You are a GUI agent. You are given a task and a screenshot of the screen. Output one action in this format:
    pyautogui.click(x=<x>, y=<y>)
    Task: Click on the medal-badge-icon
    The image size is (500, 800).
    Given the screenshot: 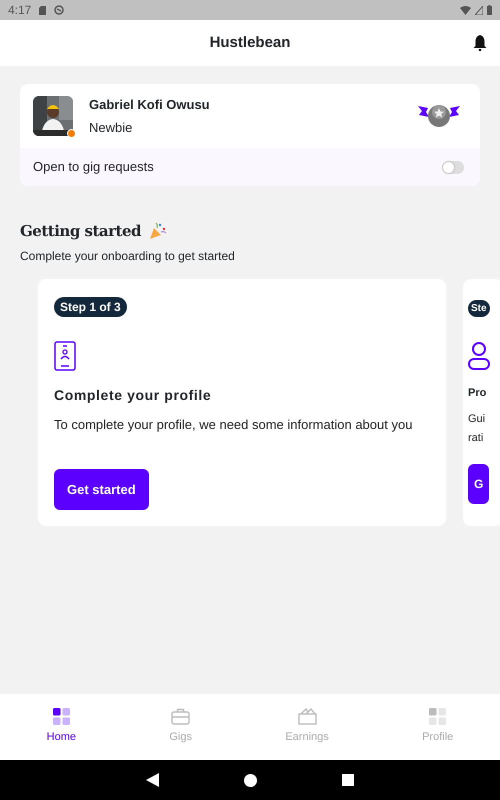 What is the action you would take?
    pyautogui.click(x=439, y=116)
    